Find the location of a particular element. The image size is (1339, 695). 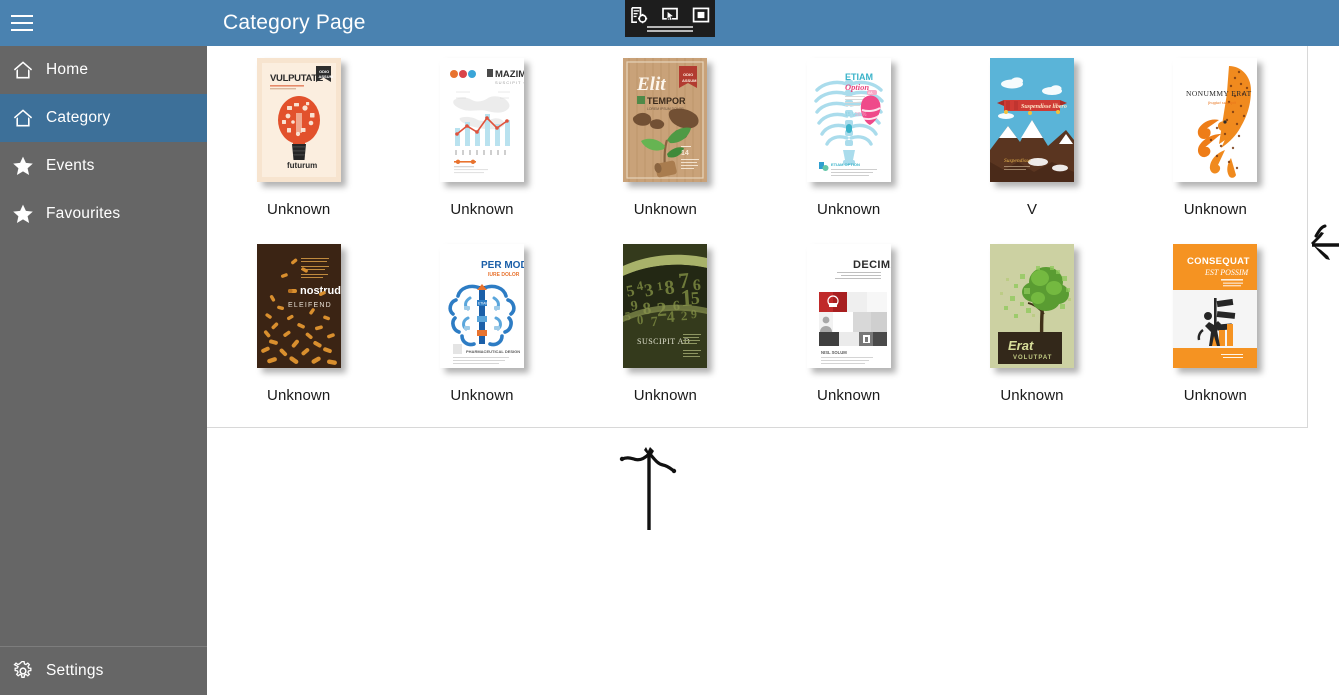

svg-text: 5 is located at coordinates (695, 298).